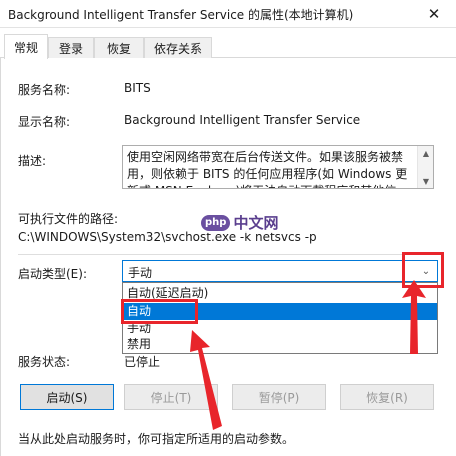  I want to click on display-name-value: Background Intelligent Transfer Service, so click(242, 120).